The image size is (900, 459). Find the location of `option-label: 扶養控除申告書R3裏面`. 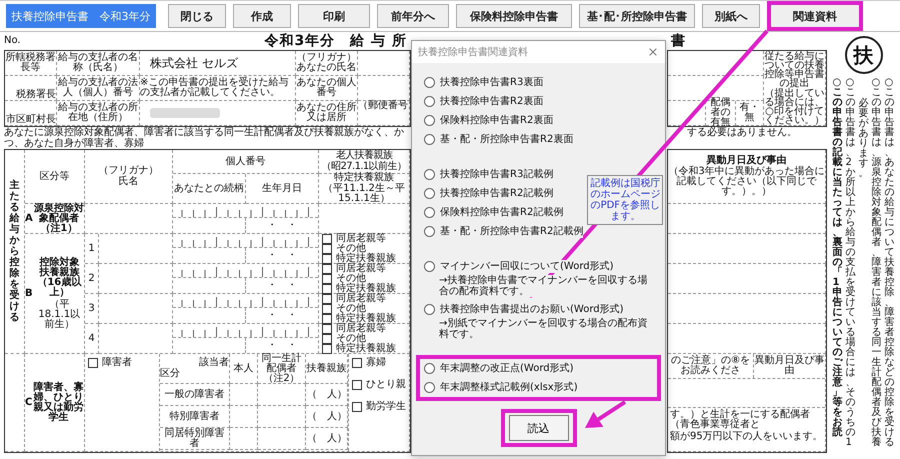

option-label: 扶養控除申告書R3裏面 is located at coordinates (492, 82).